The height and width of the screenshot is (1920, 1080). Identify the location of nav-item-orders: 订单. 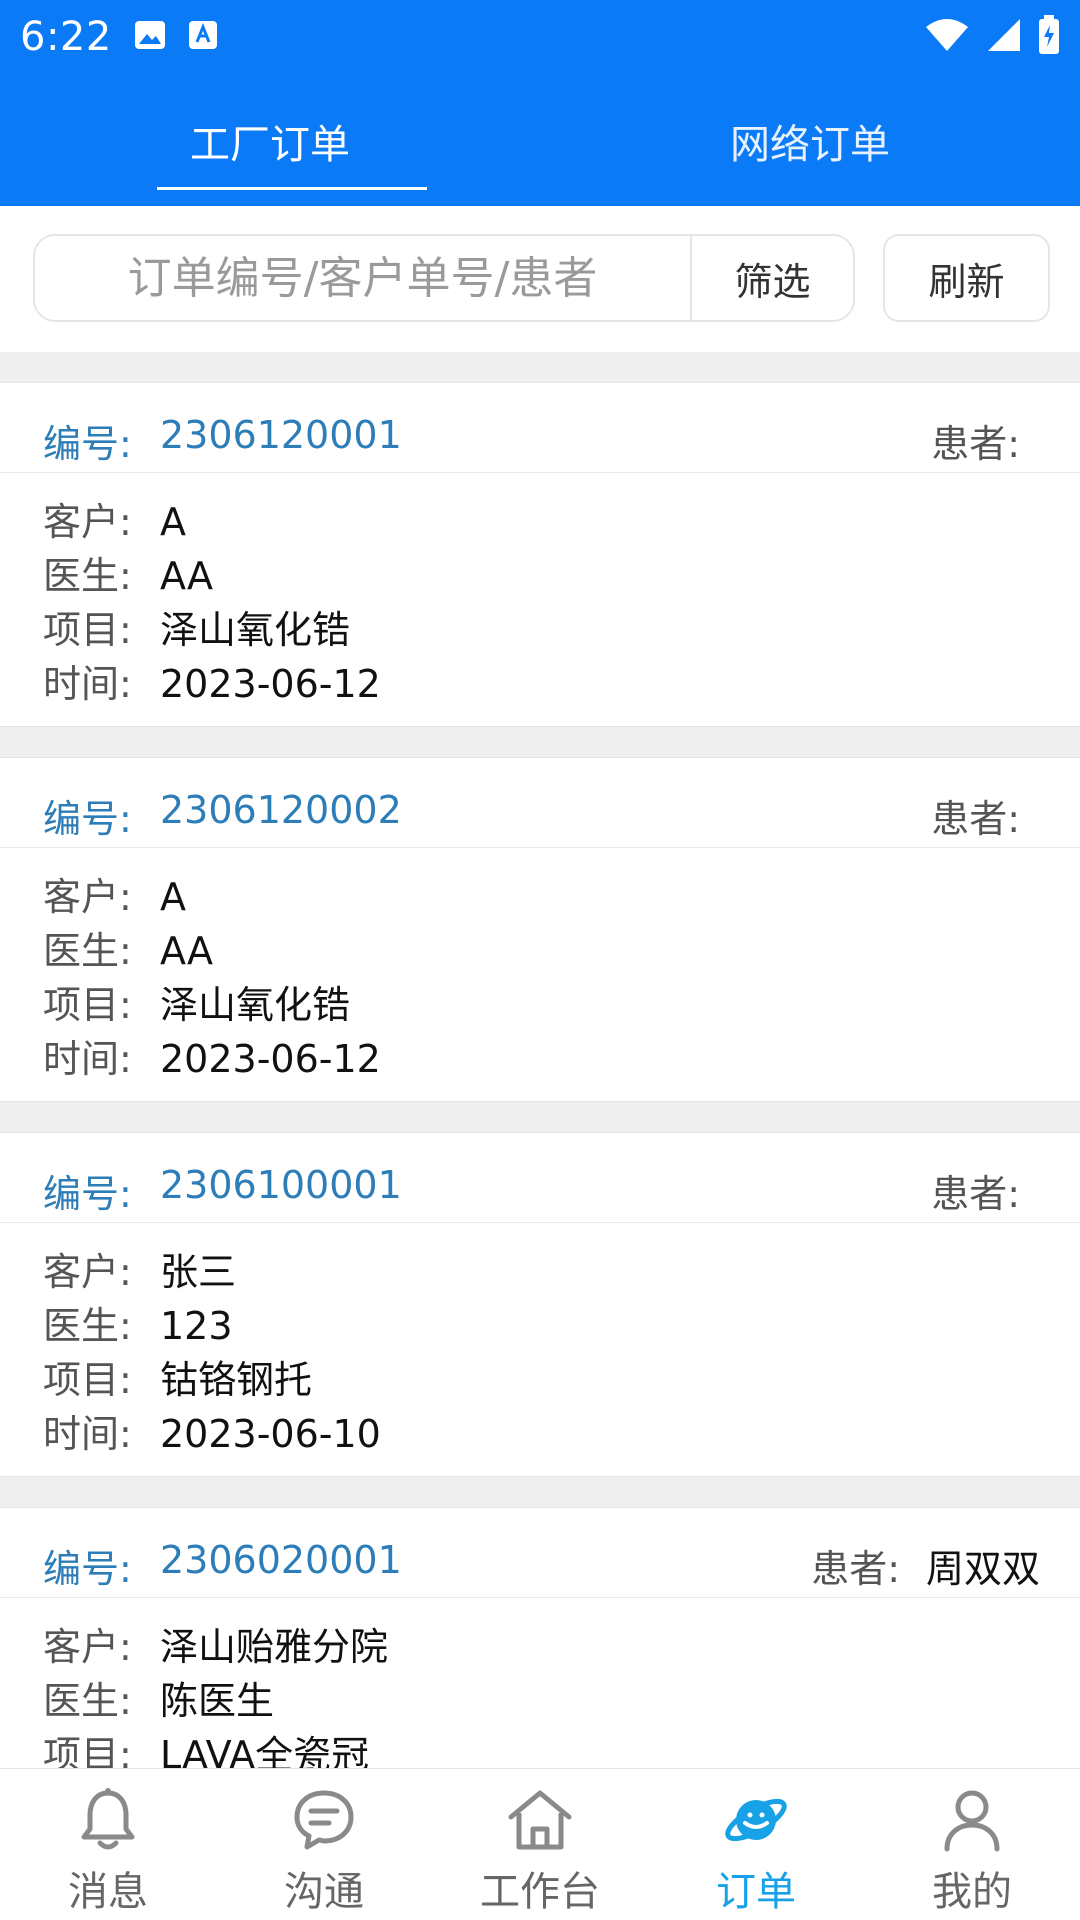
(756, 1844).